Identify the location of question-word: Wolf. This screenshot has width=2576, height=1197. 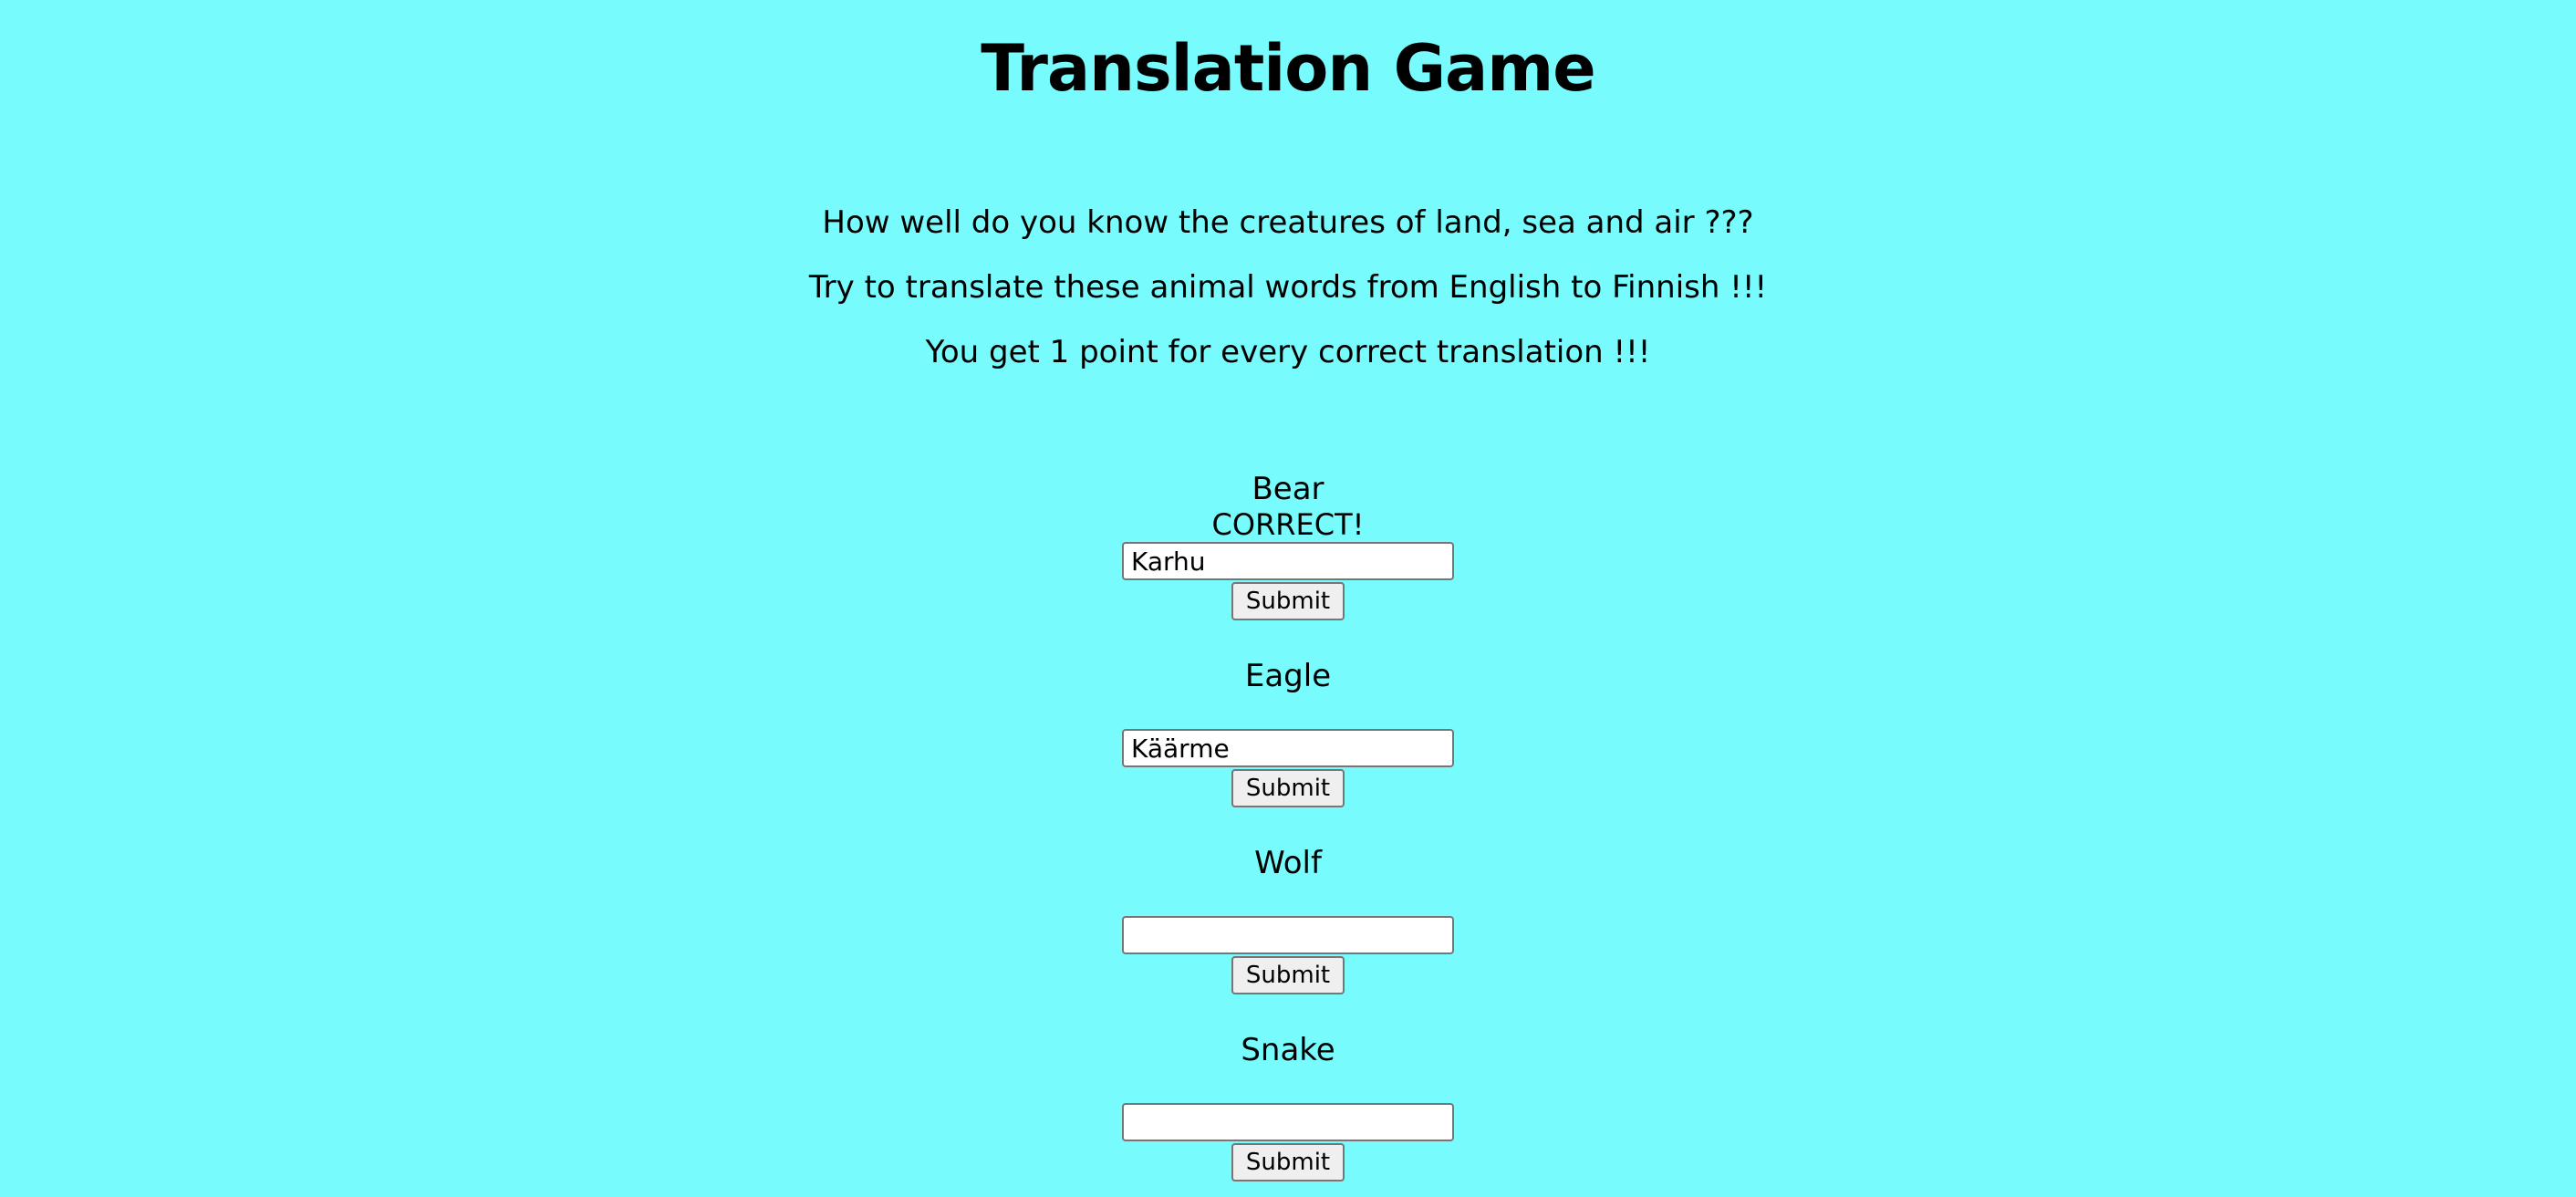
(1288, 863).